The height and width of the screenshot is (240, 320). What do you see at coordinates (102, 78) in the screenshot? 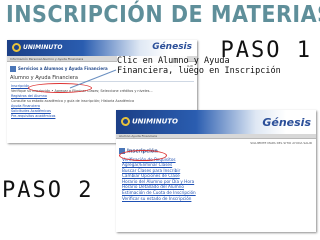
I see `page-heading: Alumno y Ayuda Financiera` at bounding box center [102, 78].